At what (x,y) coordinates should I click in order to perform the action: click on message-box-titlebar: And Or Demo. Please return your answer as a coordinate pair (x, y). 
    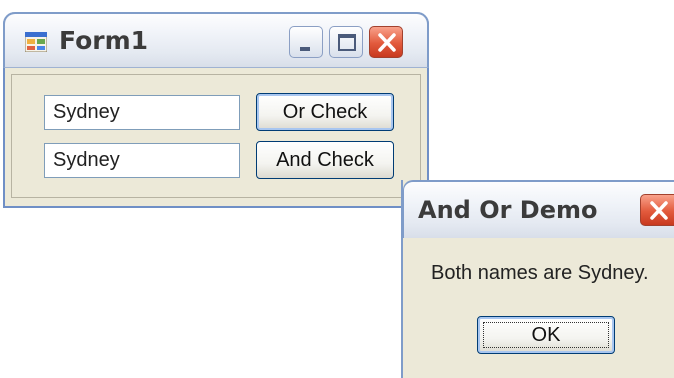
    Looking at the image, I should click on (538, 209).